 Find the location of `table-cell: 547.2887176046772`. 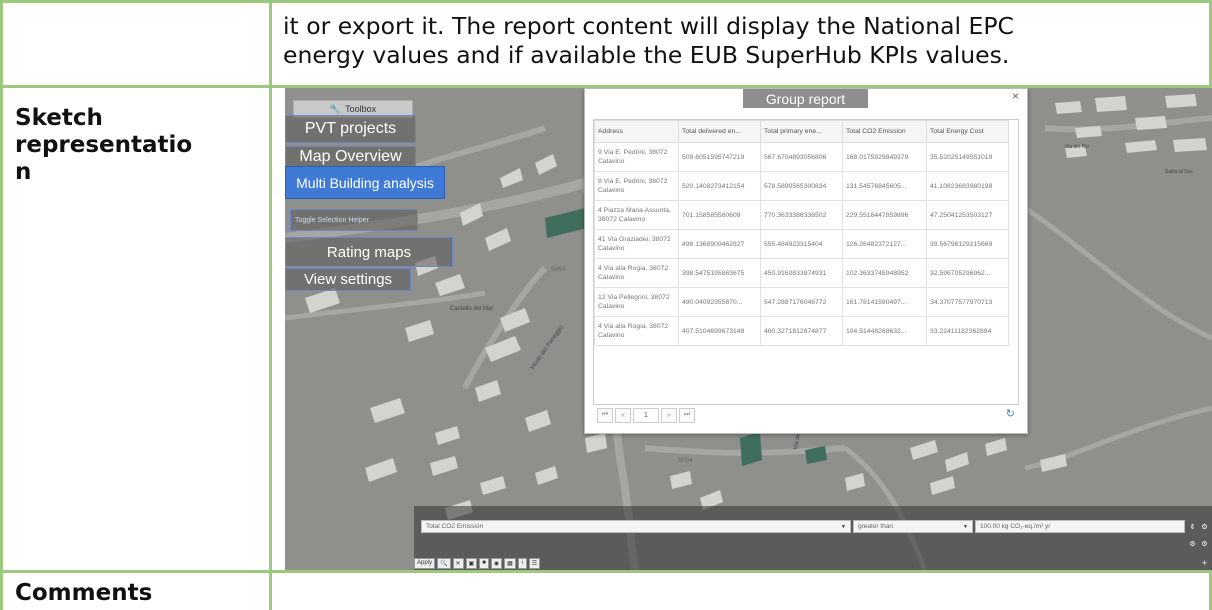

table-cell: 547.2887176046772 is located at coordinates (801, 302).